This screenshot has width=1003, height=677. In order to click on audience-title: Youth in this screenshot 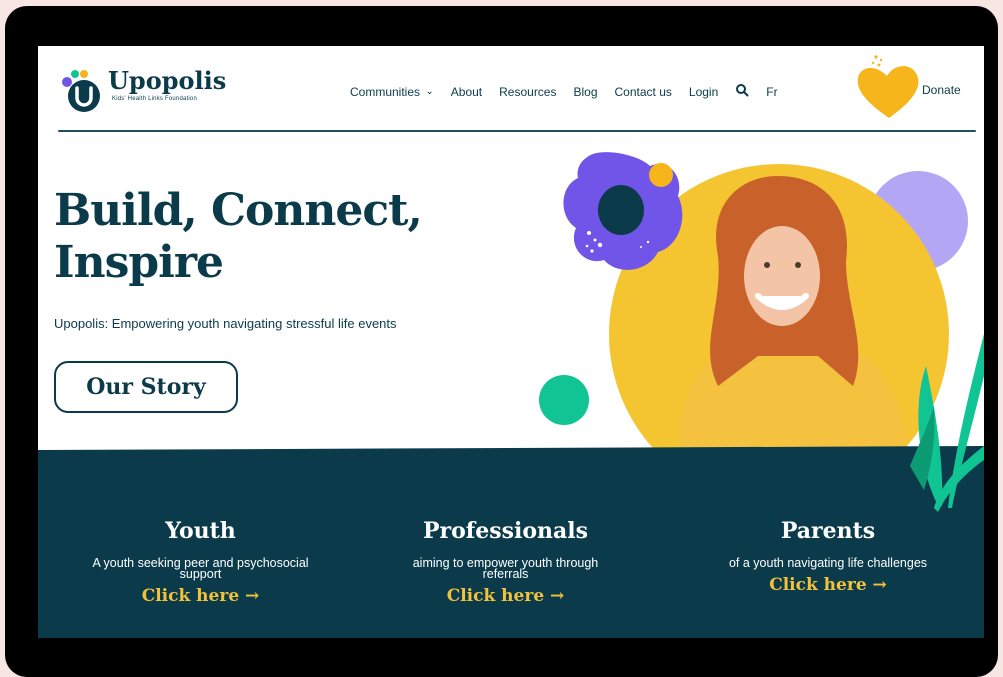, I will do `click(200, 531)`.